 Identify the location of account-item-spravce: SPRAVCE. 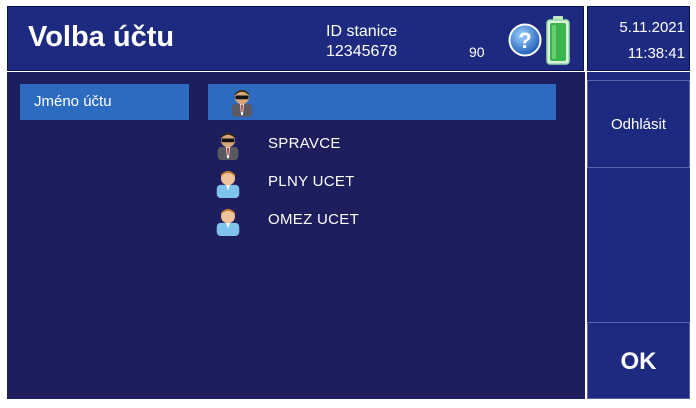
(378, 145).